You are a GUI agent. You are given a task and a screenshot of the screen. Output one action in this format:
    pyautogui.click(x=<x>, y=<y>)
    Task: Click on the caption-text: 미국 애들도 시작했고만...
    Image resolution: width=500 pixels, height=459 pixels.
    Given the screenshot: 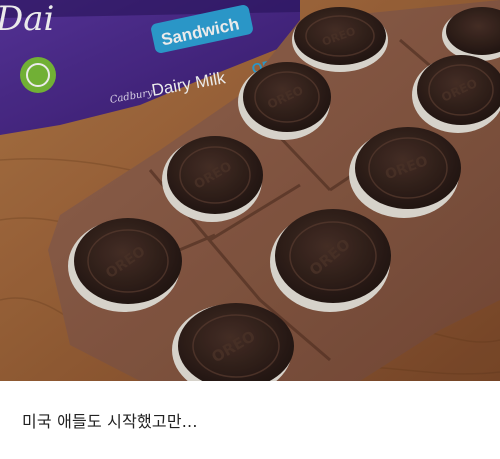 What is the action you would take?
    pyautogui.click(x=110, y=421)
    